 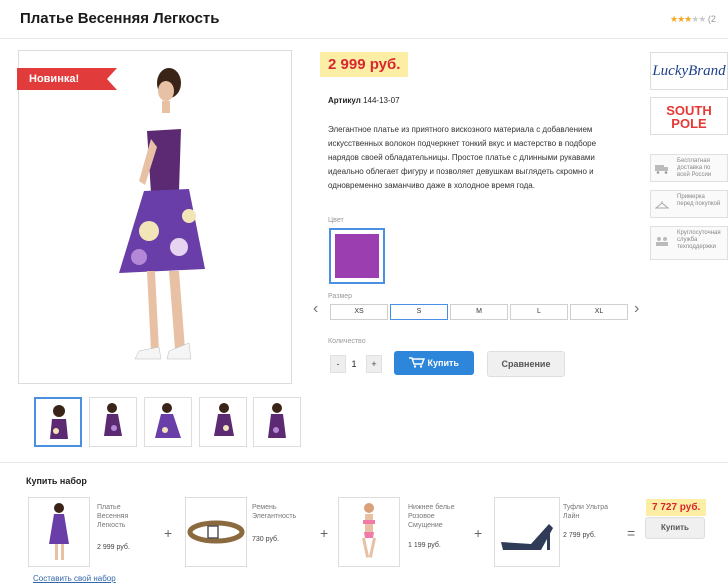 I want to click on set-item-price: 1 199 руб., so click(x=424, y=545).